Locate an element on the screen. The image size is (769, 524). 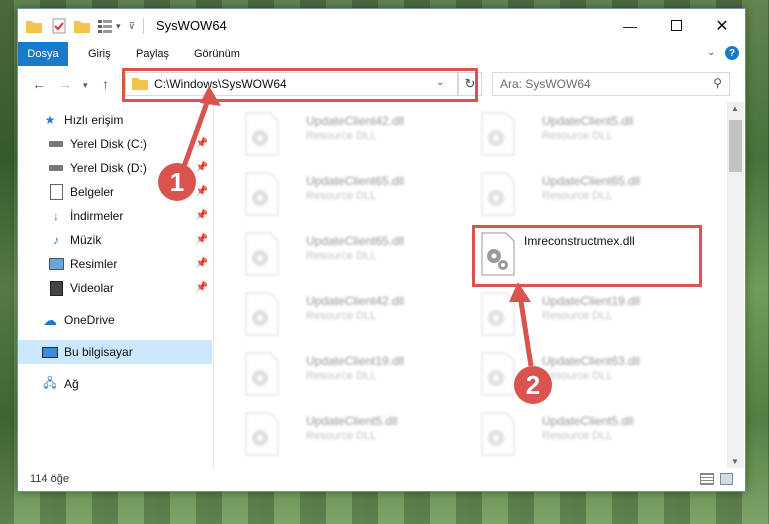
sidebar-item-this-pc: Bu bilgisayar is located at coordinates (115, 352).